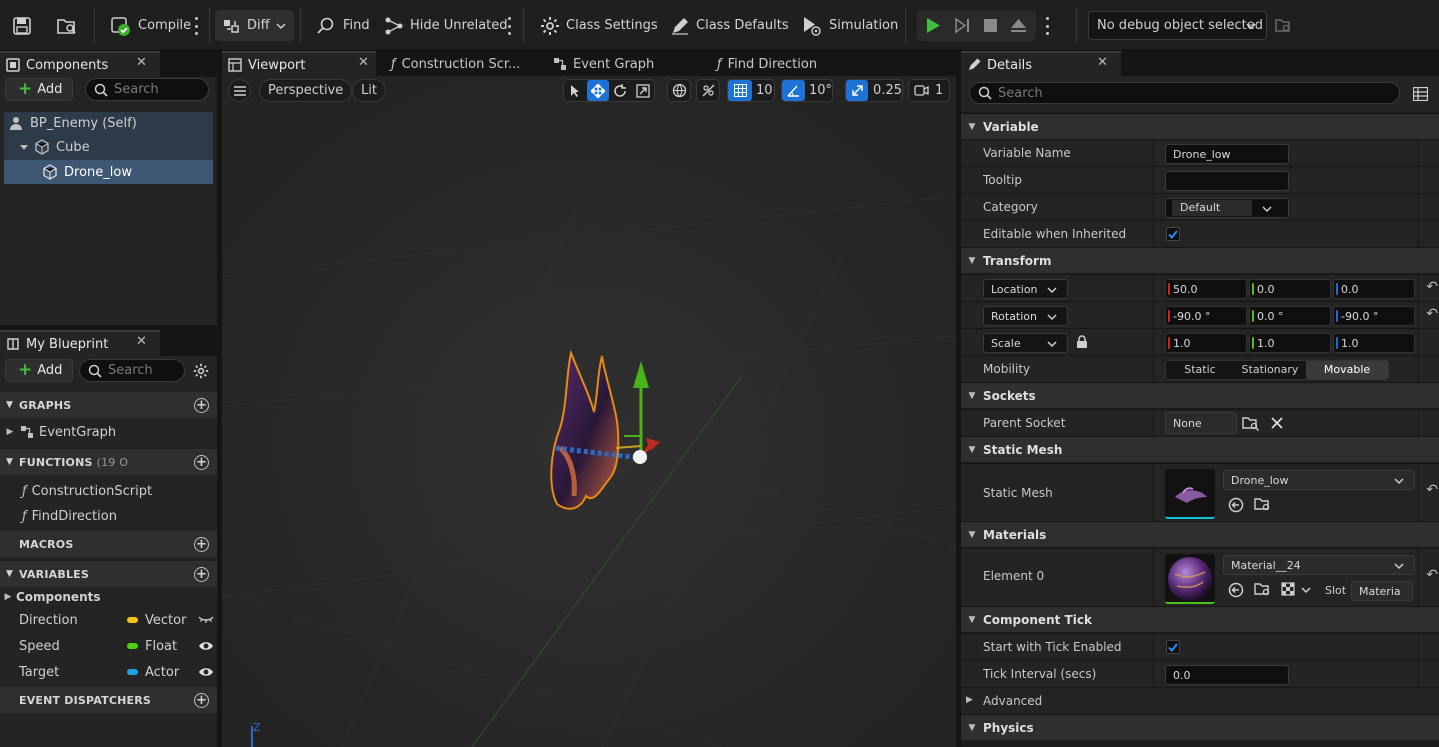  What do you see at coordinates (254, 25) in the screenshot?
I see `diff-button: Diff` at bounding box center [254, 25].